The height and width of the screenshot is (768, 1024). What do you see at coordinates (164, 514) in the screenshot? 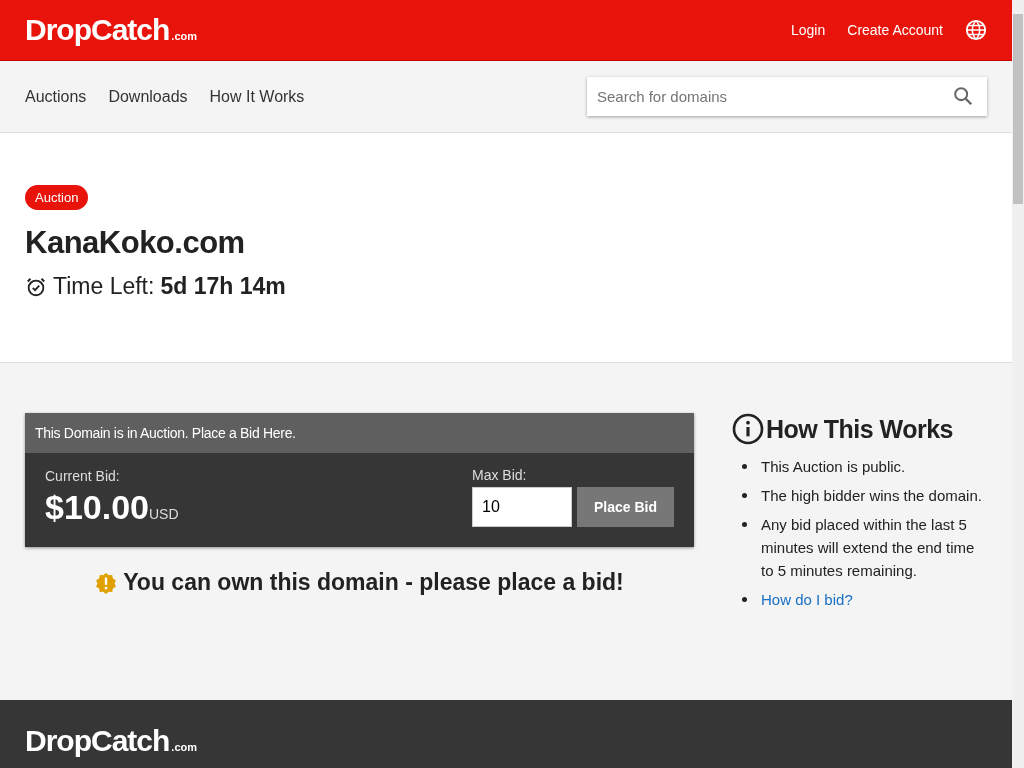
I see `currency-label: USD` at bounding box center [164, 514].